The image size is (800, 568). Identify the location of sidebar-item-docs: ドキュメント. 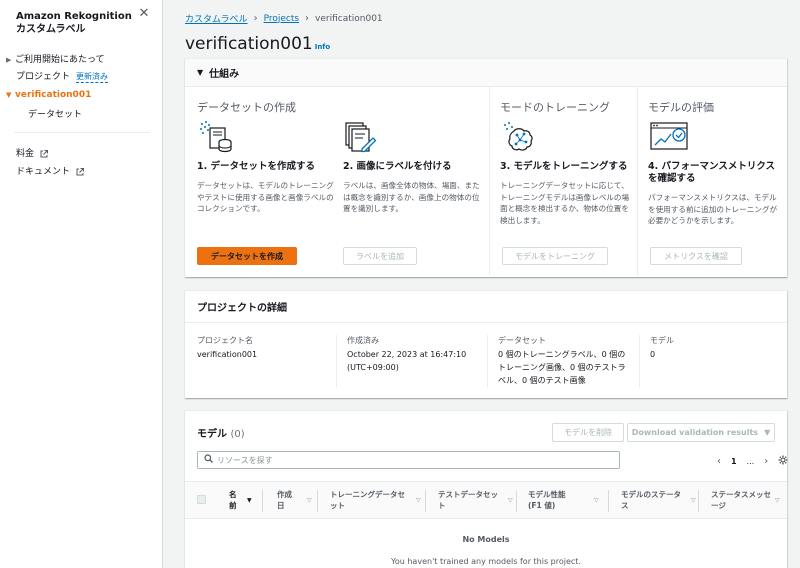
(50, 172).